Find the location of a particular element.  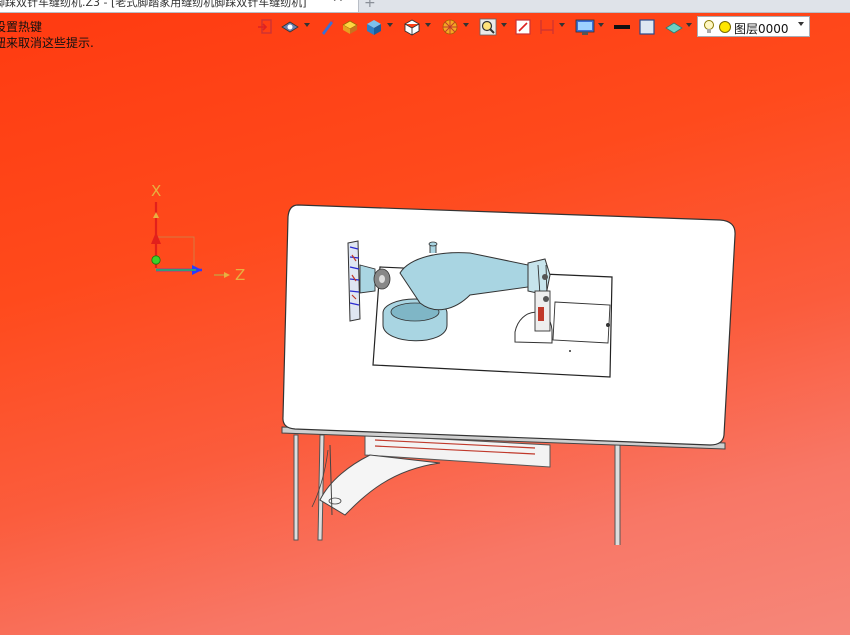

hint-line-1: 设置热键 is located at coordinates (21, 27).